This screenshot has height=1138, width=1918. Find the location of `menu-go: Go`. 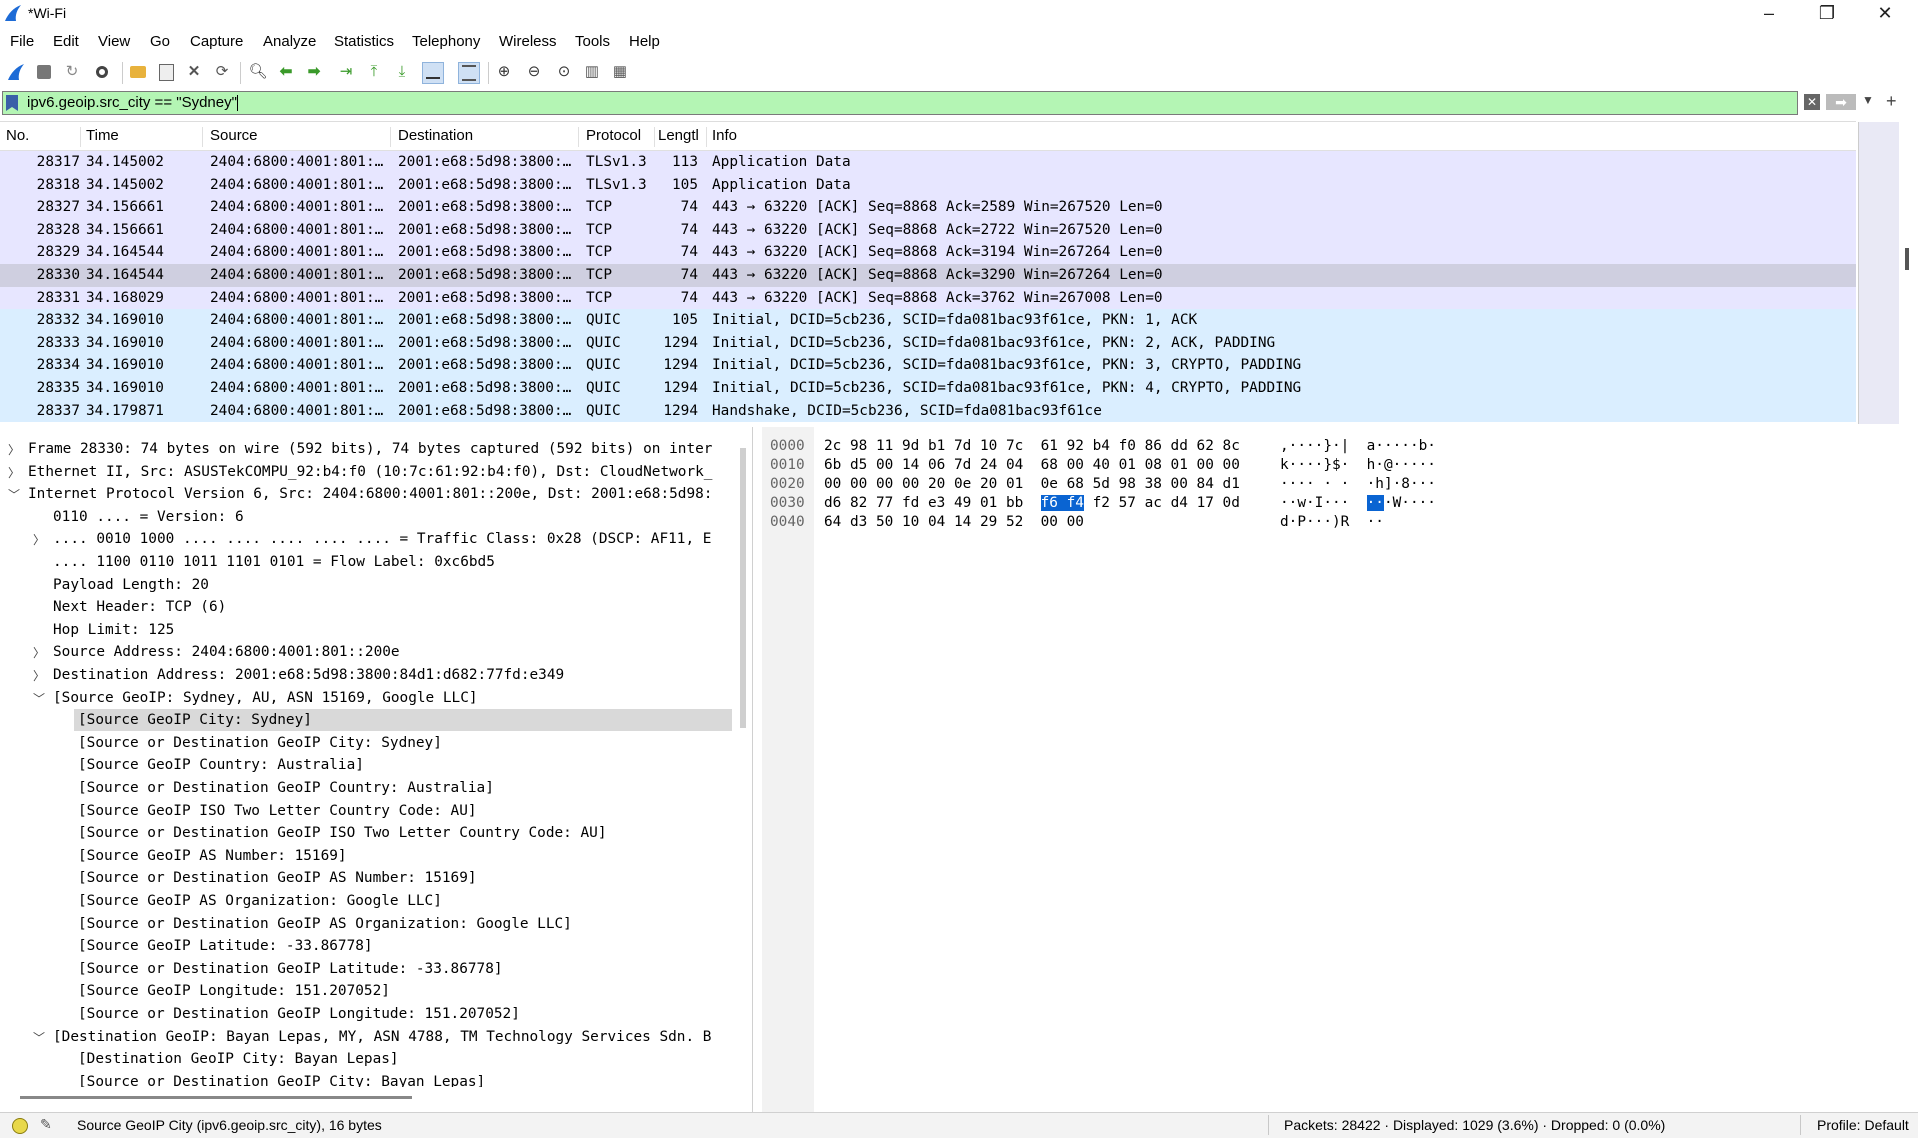

menu-go: Go is located at coordinates (160, 41).